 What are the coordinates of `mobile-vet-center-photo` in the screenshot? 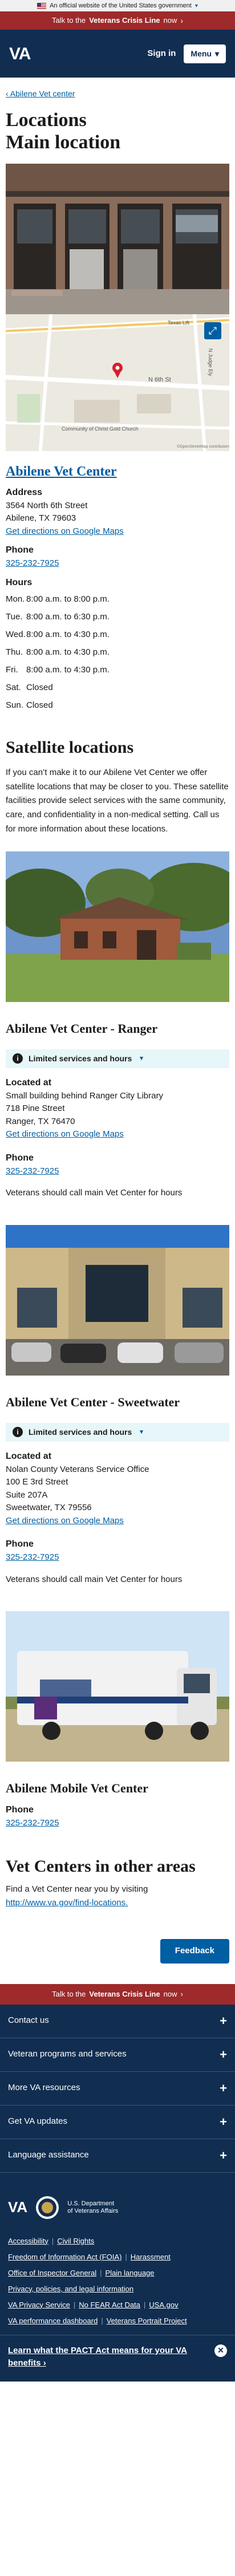 It's located at (117, 1687).